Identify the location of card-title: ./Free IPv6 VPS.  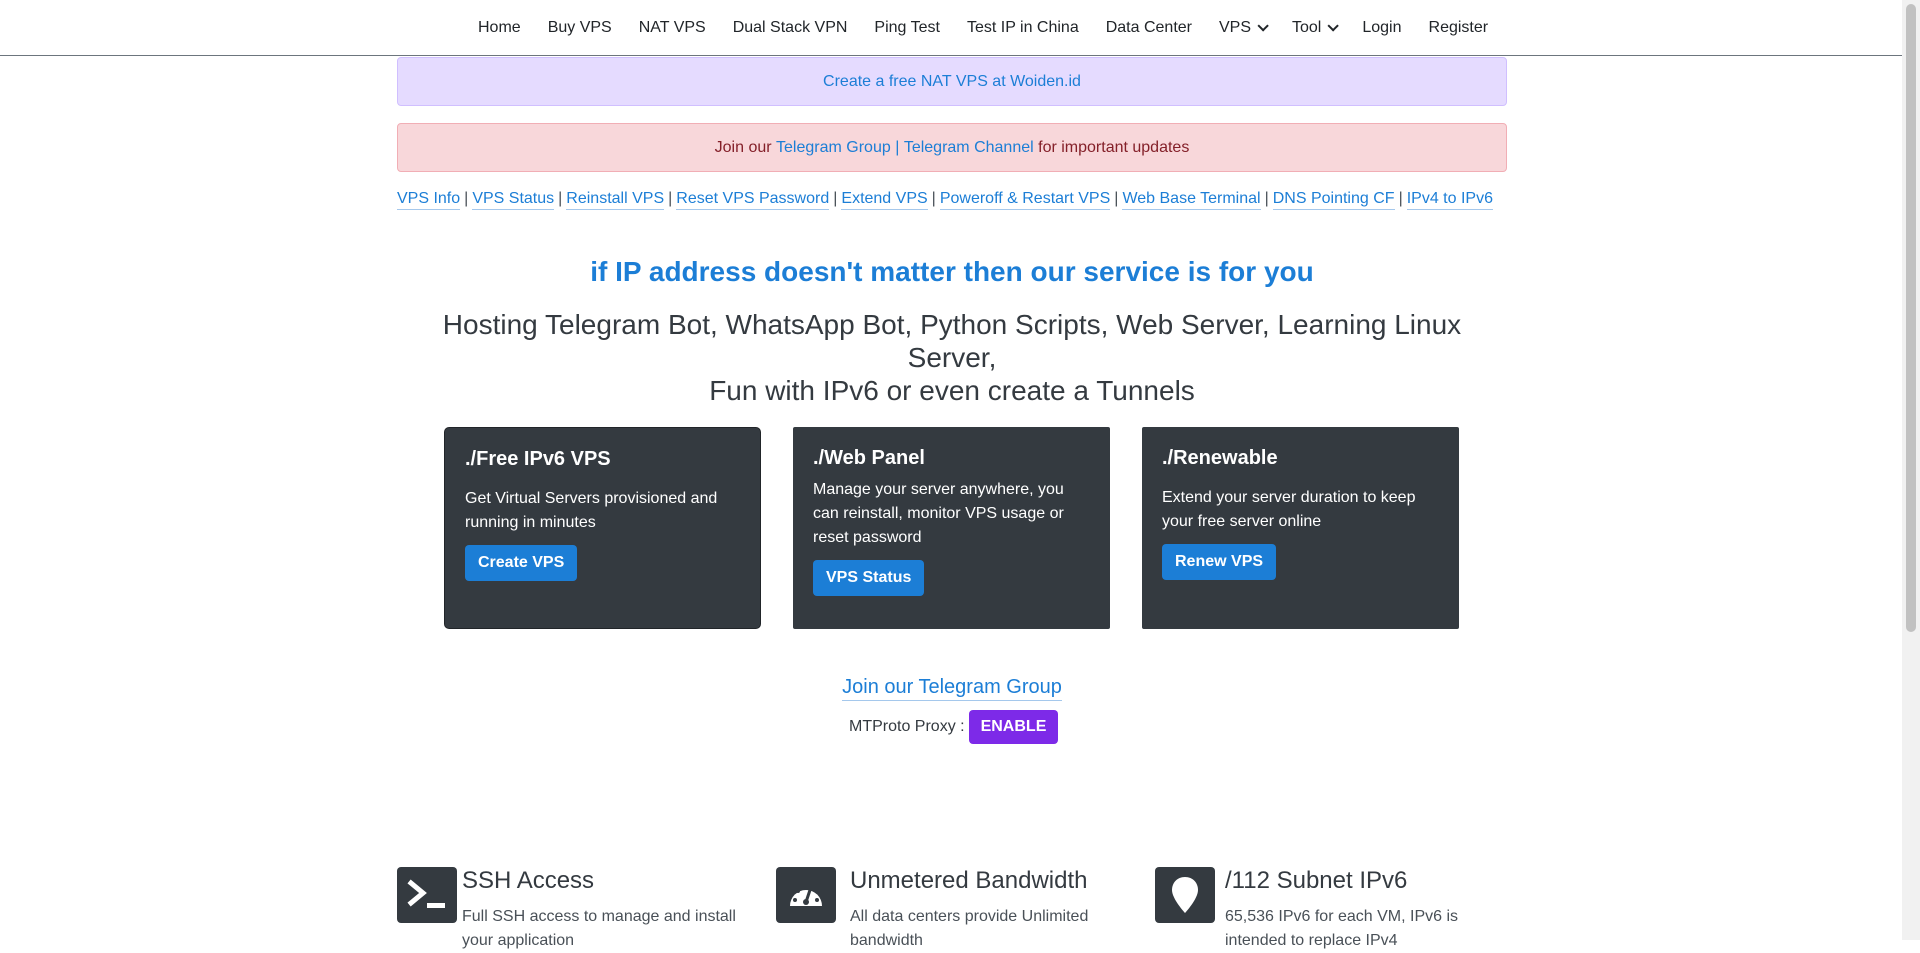
(538, 459).